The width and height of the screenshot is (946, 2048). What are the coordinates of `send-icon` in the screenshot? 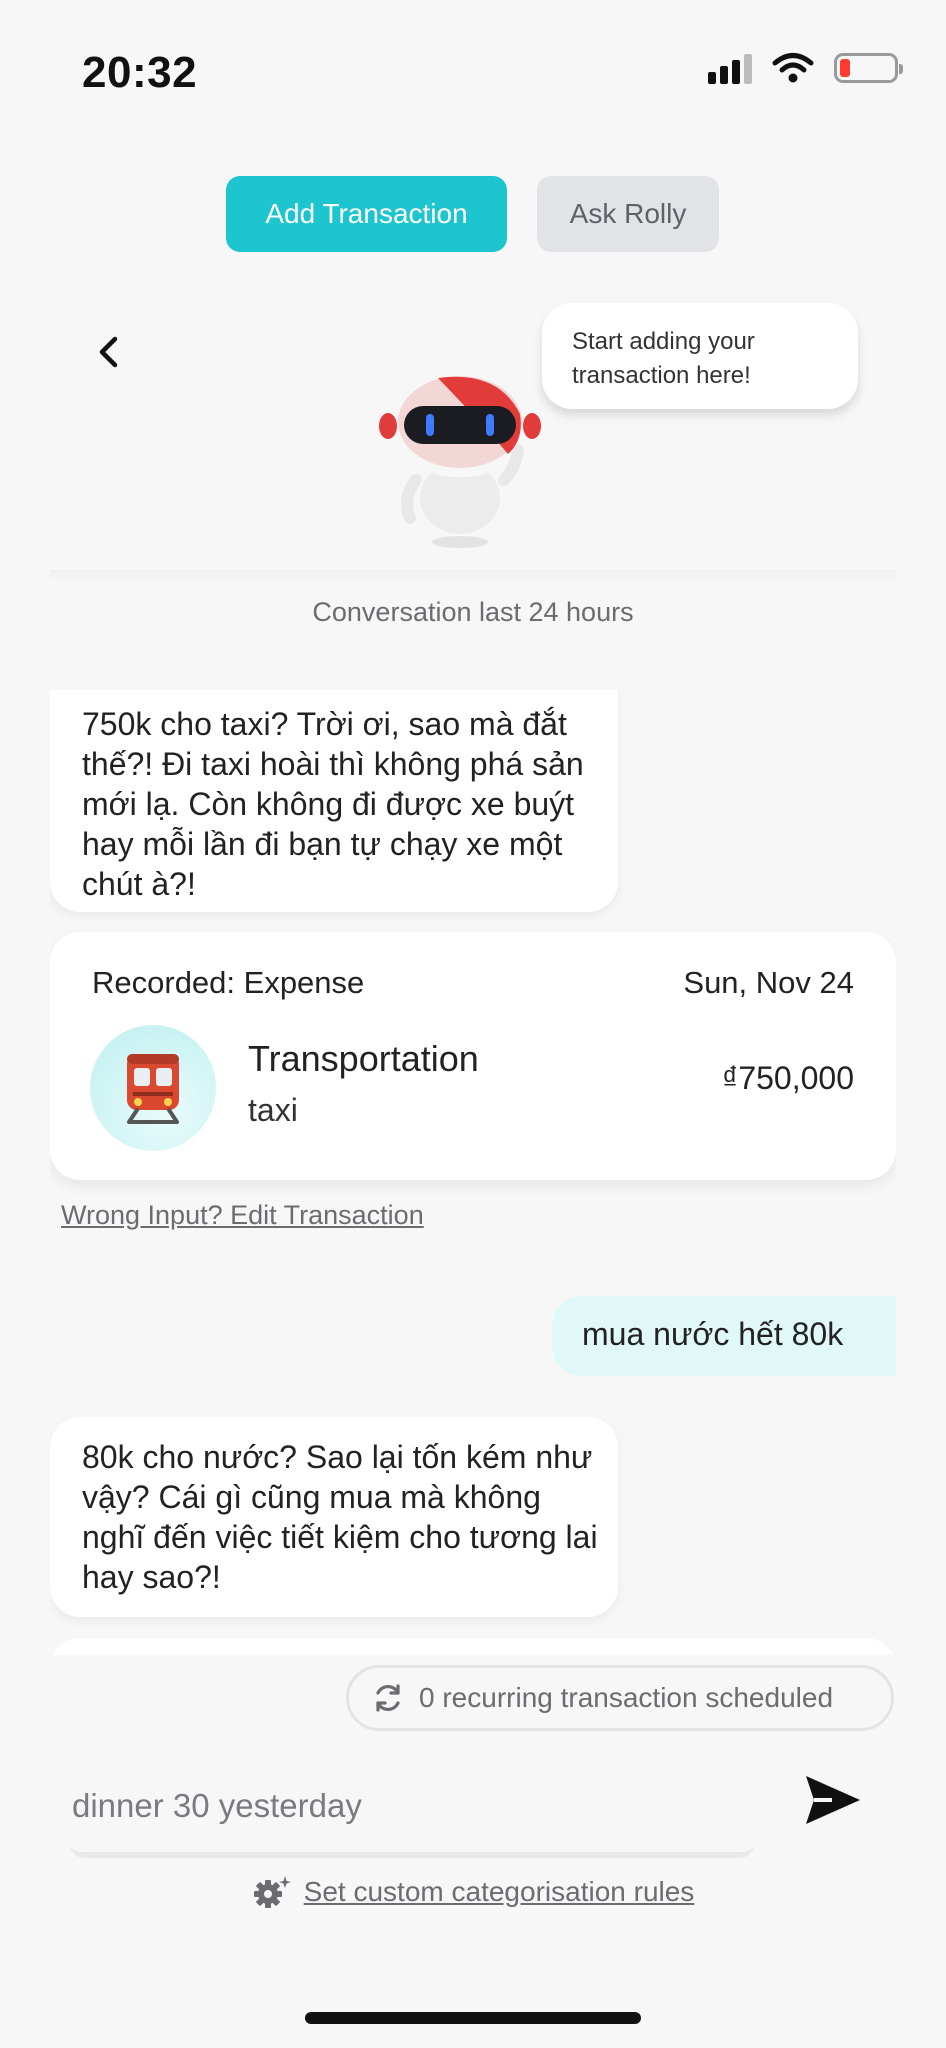 It's located at (833, 1800).